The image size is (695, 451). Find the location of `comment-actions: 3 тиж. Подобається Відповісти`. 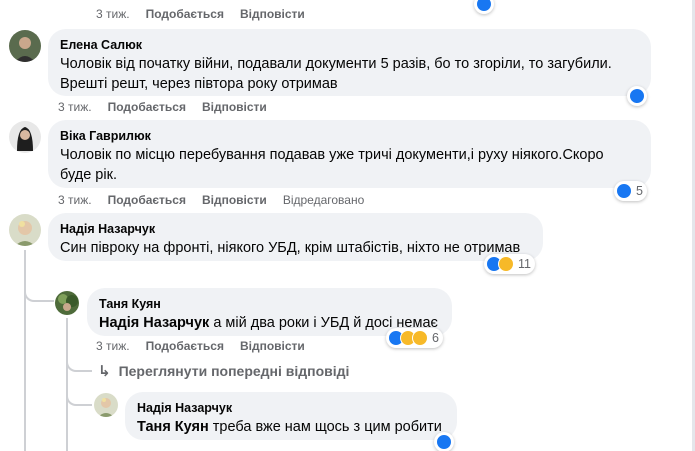

comment-actions: 3 тиж. Подобається Відповісти is located at coordinates (162, 107).